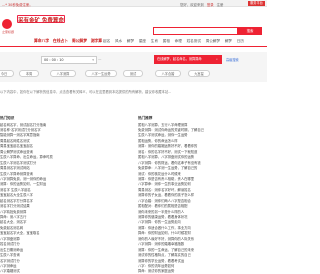 The width and height of the screenshot is (320, 274). What do you see at coordinates (69, 41) in the screenshot?
I see `hot-links: 算命八字 在线占卜 周公解梦 测字算` at bounding box center [69, 41].